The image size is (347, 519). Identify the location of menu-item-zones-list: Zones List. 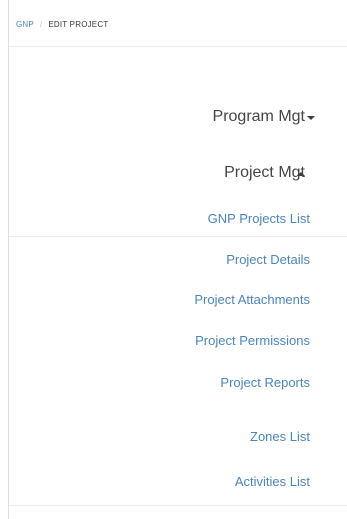
(280, 436).